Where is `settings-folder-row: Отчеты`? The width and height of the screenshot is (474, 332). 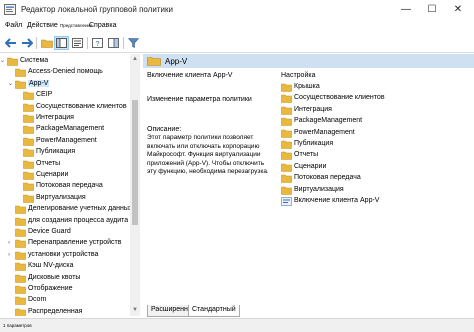 settings-folder-row: Отчеты is located at coordinates (376, 155).